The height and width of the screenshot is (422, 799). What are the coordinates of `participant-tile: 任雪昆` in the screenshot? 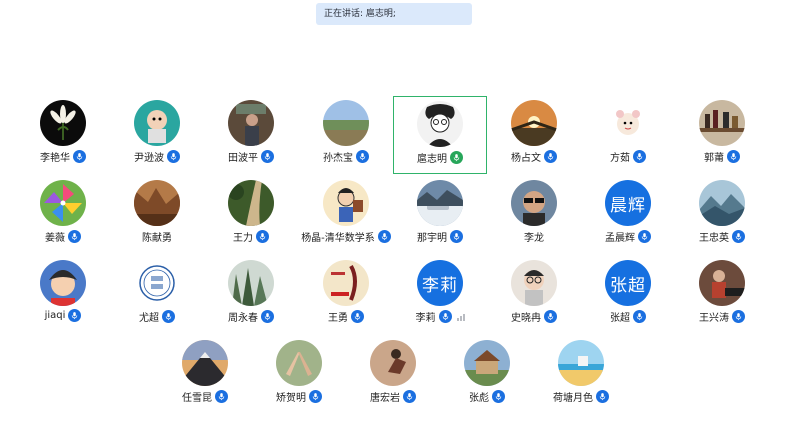 It's located at (205, 375).